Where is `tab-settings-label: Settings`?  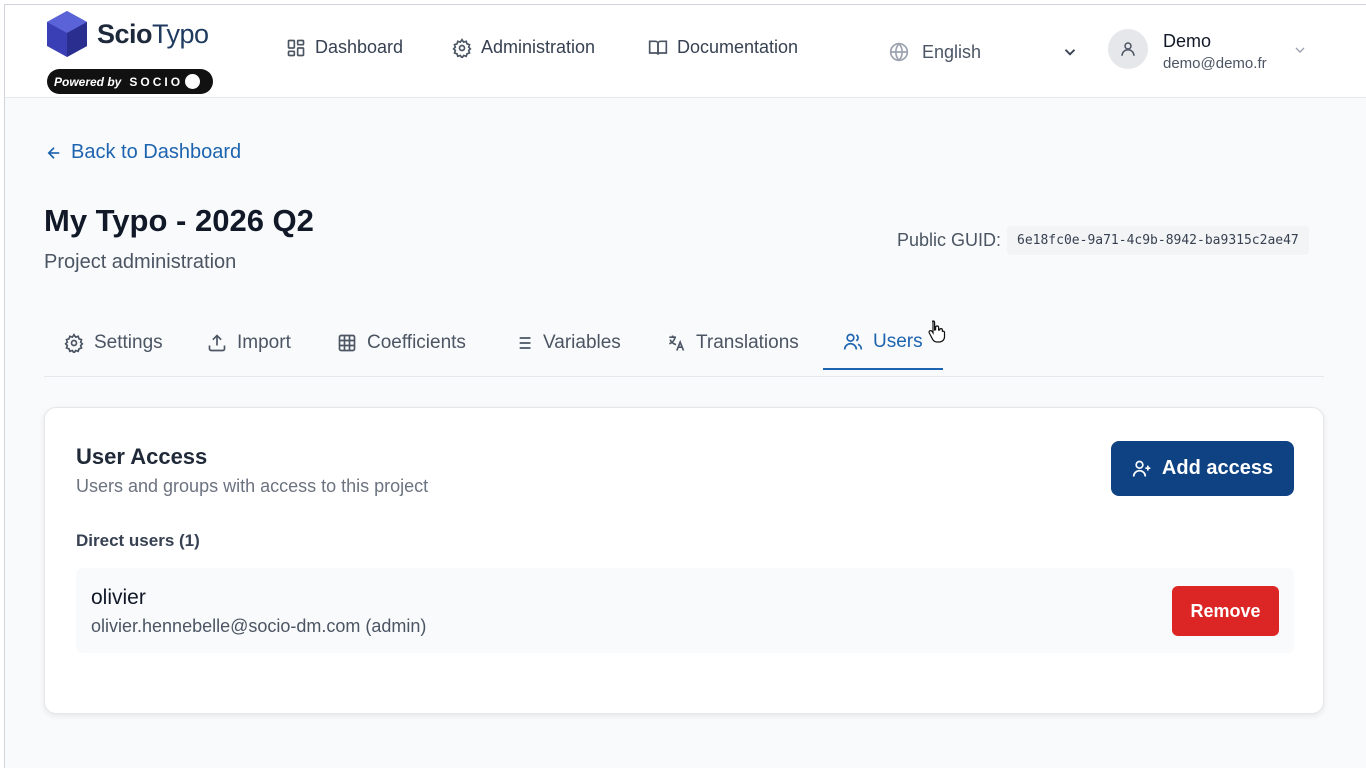 tab-settings-label: Settings is located at coordinates (128, 342).